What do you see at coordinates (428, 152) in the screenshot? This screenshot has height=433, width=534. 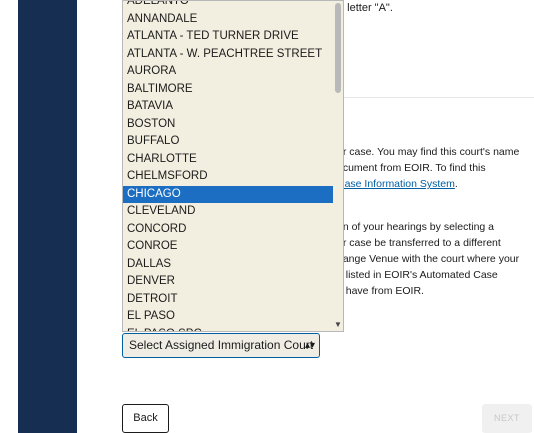 I see `paragraph-line: ur case. You may find this court's name` at bounding box center [428, 152].